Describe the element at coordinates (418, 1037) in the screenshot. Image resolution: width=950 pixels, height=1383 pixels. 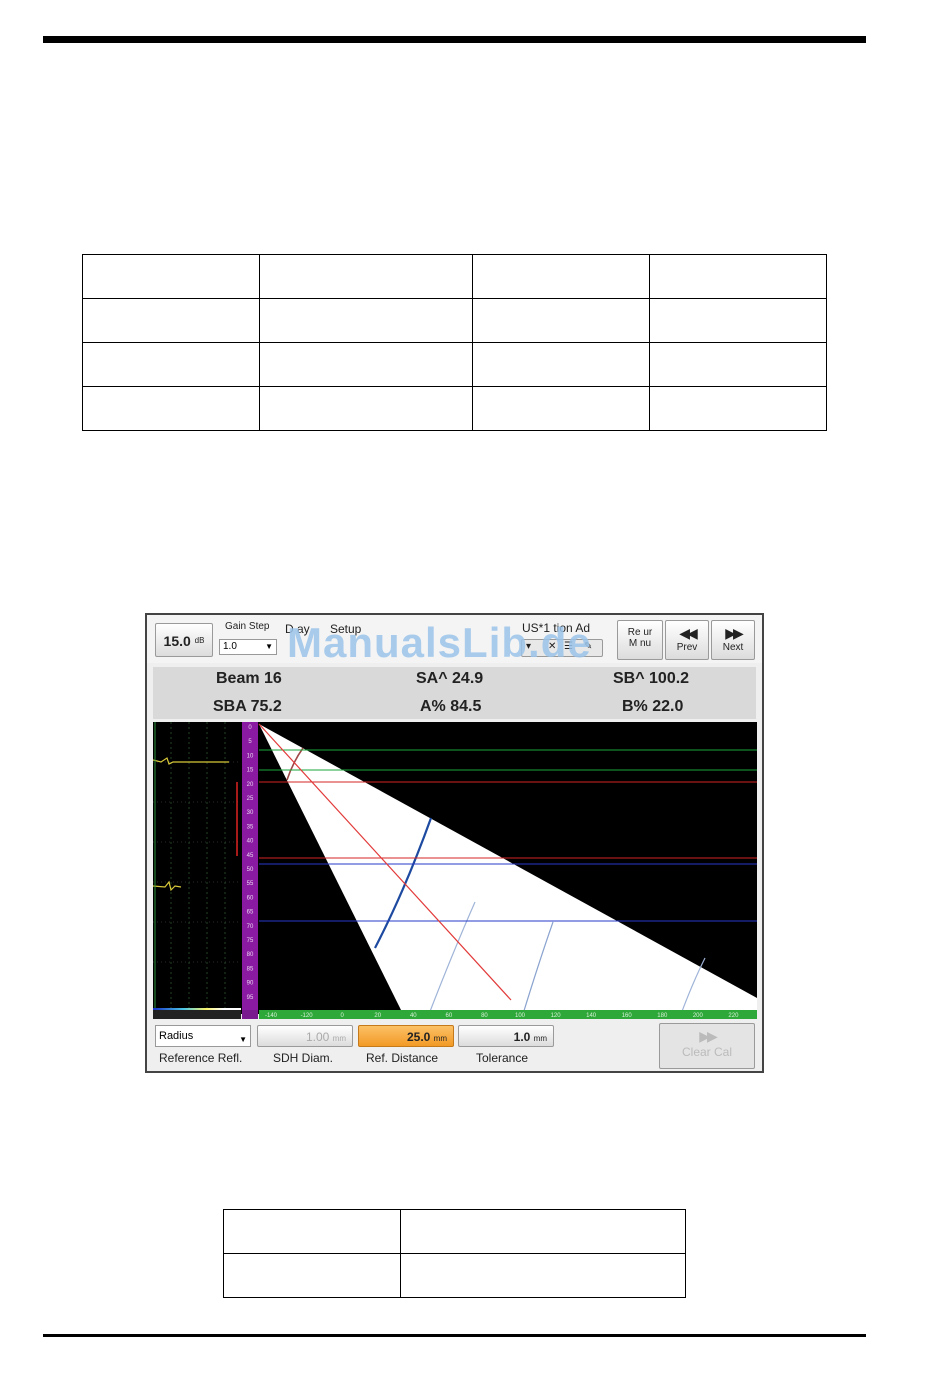
I see `ref-distance-value: 25.0` at that location.